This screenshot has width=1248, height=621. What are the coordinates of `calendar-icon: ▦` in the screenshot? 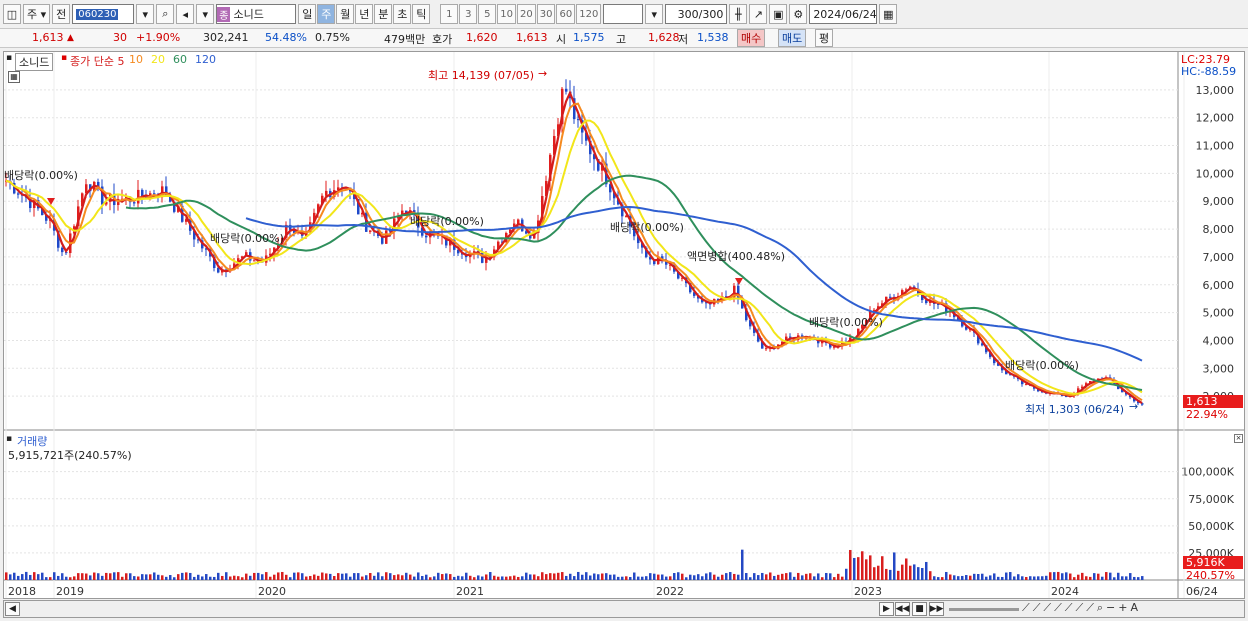 It's located at (888, 14).